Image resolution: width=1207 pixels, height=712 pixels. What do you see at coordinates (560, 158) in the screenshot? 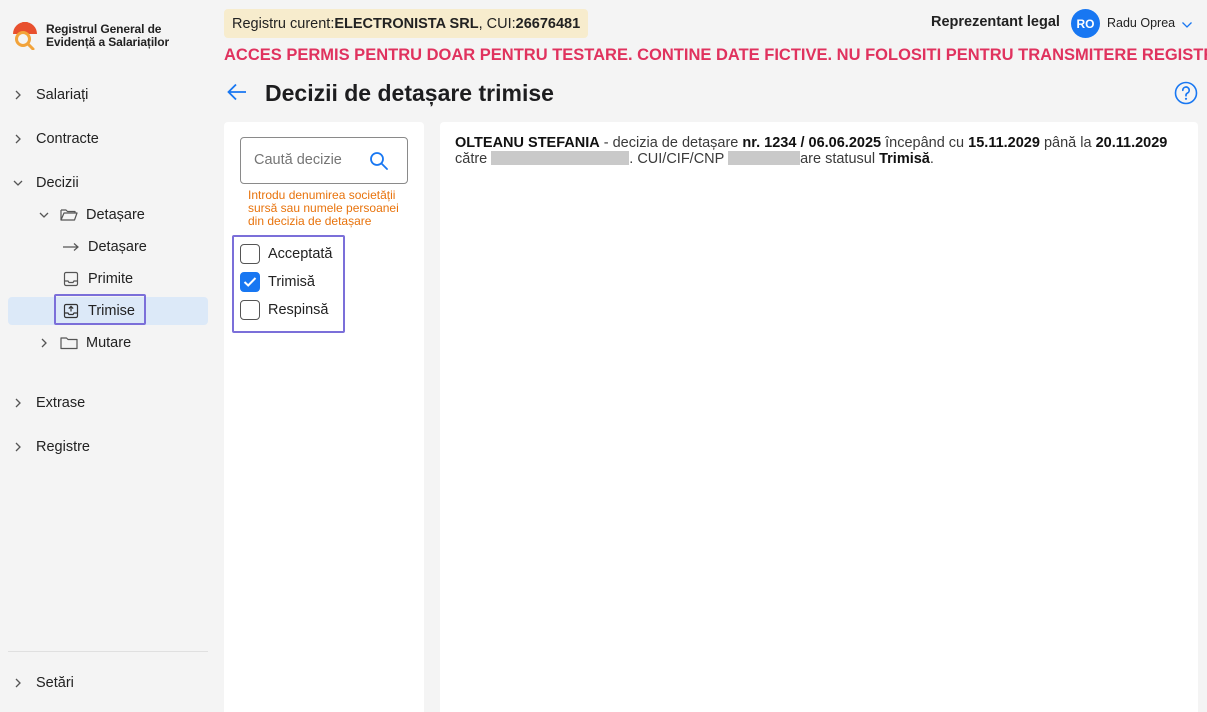
I see `redacted-company` at bounding box center [560, 158].